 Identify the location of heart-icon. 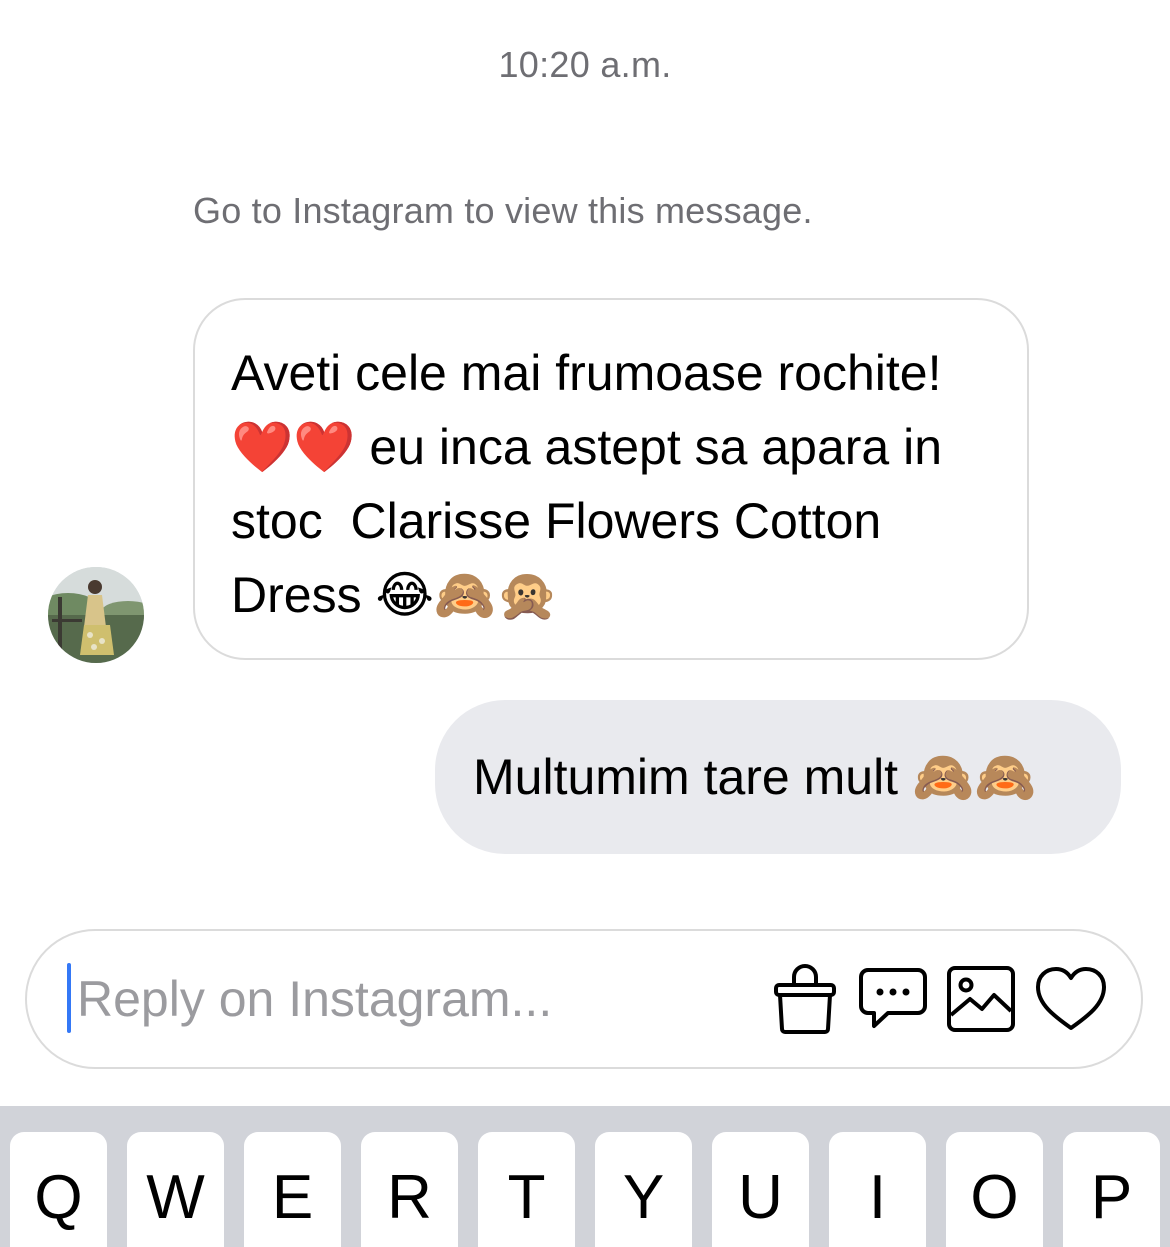
(1071, 999).